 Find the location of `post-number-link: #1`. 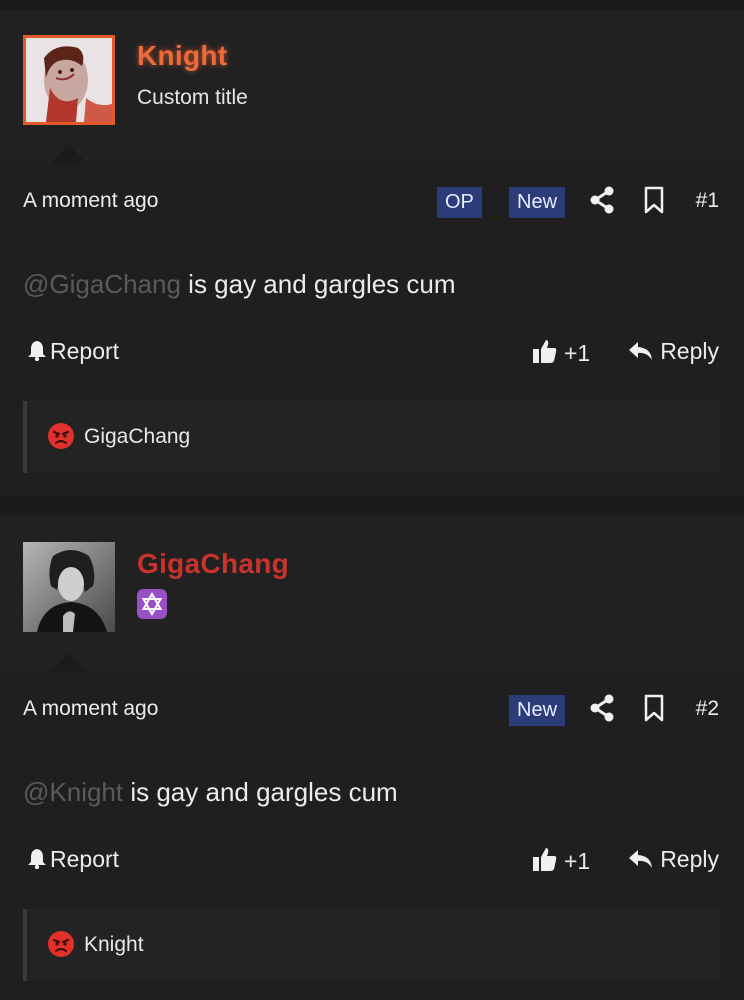

post-number-link: #1 is located at coordinates (707, 201).